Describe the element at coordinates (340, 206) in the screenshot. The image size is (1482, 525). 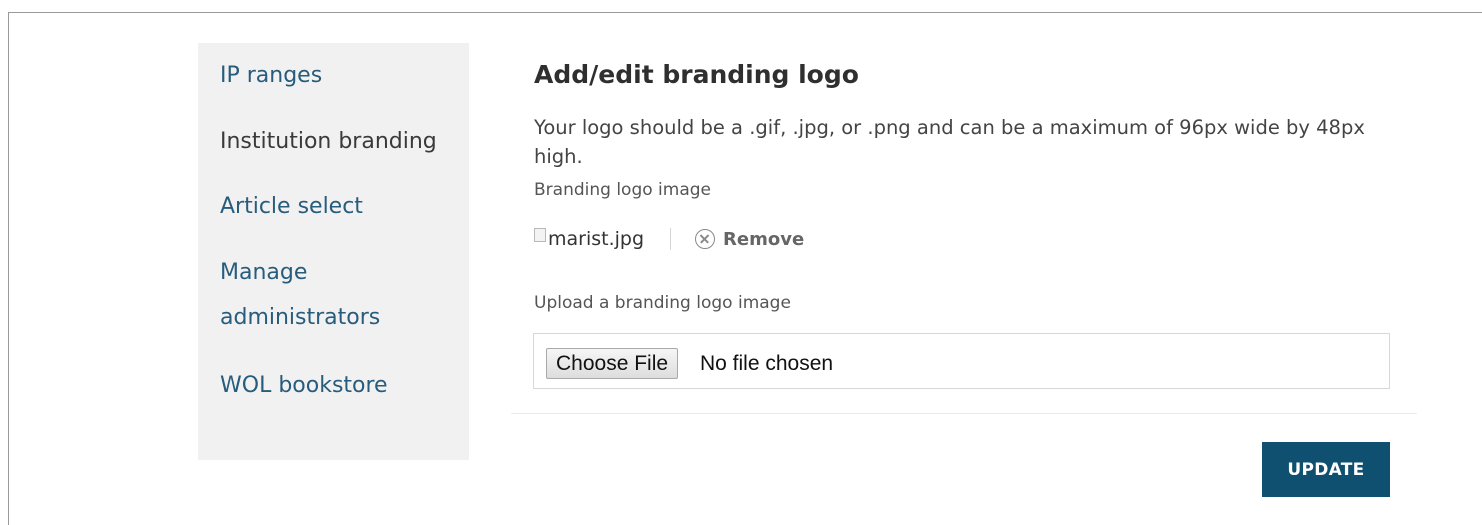
I see `sidebar-item-article-select: Article select` at that location.